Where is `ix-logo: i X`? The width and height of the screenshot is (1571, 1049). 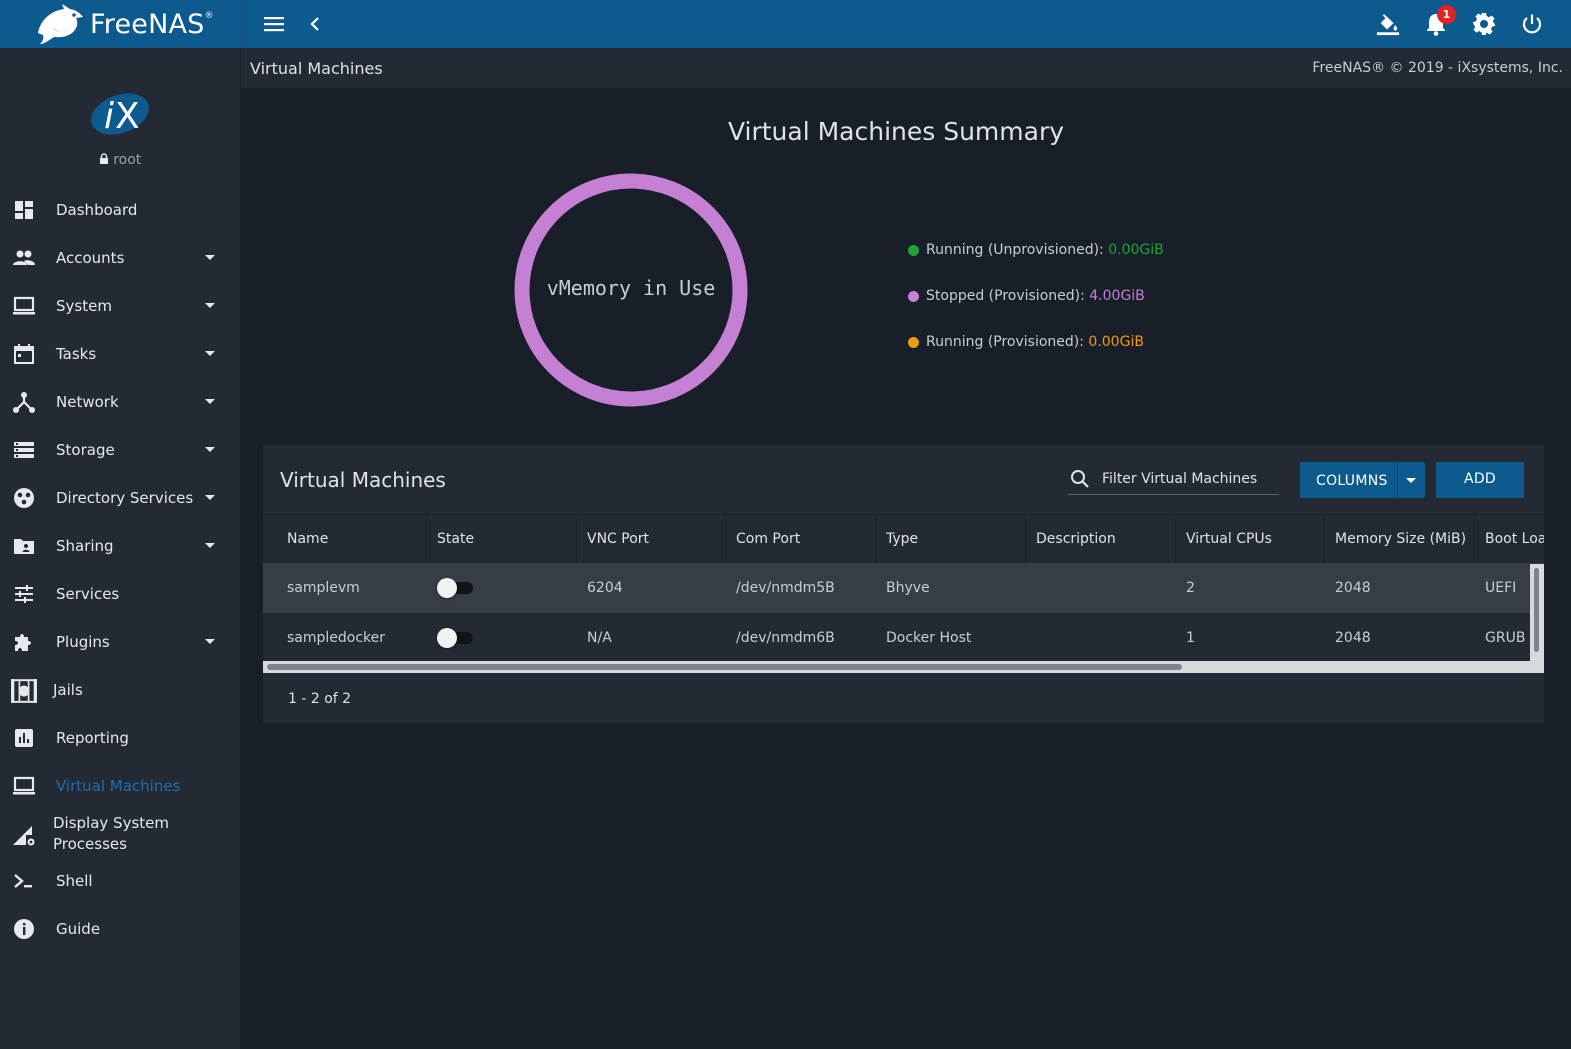 ix-logo: i X is located at coordinates (120, 115).